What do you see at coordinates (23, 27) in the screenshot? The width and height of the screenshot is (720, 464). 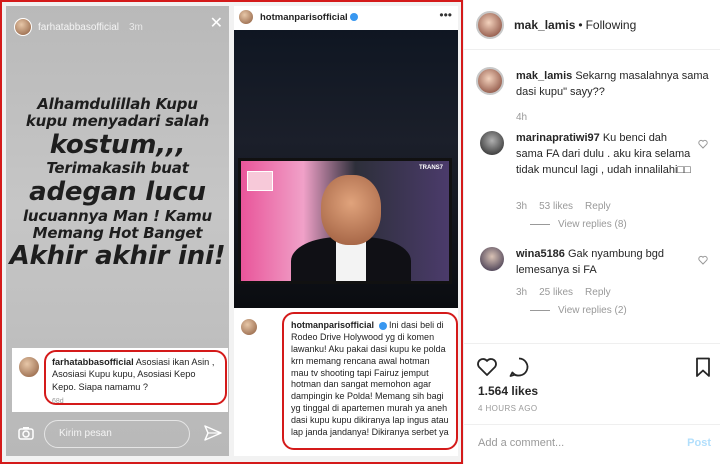 I see `story-avatar` at bounding box center [23, 27].